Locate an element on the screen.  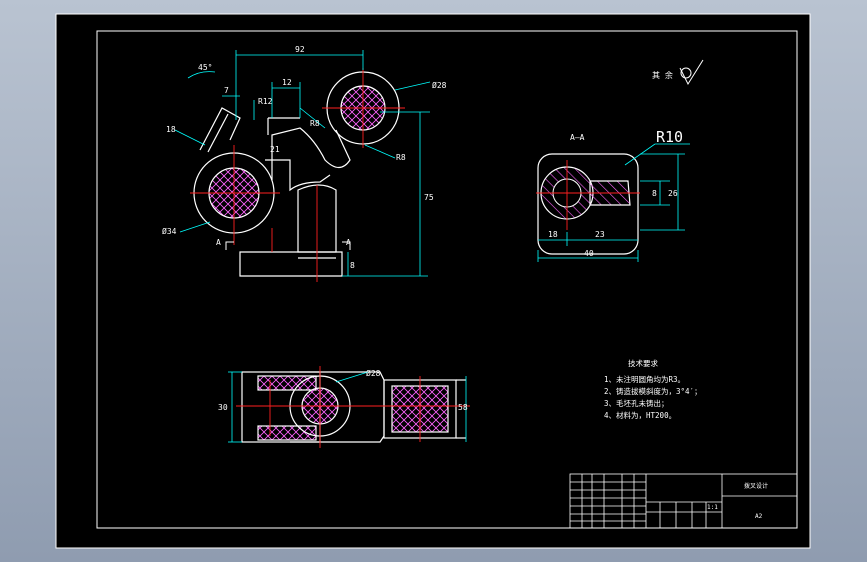
dim-fillet: R8 is located at coordinates (401, 157).